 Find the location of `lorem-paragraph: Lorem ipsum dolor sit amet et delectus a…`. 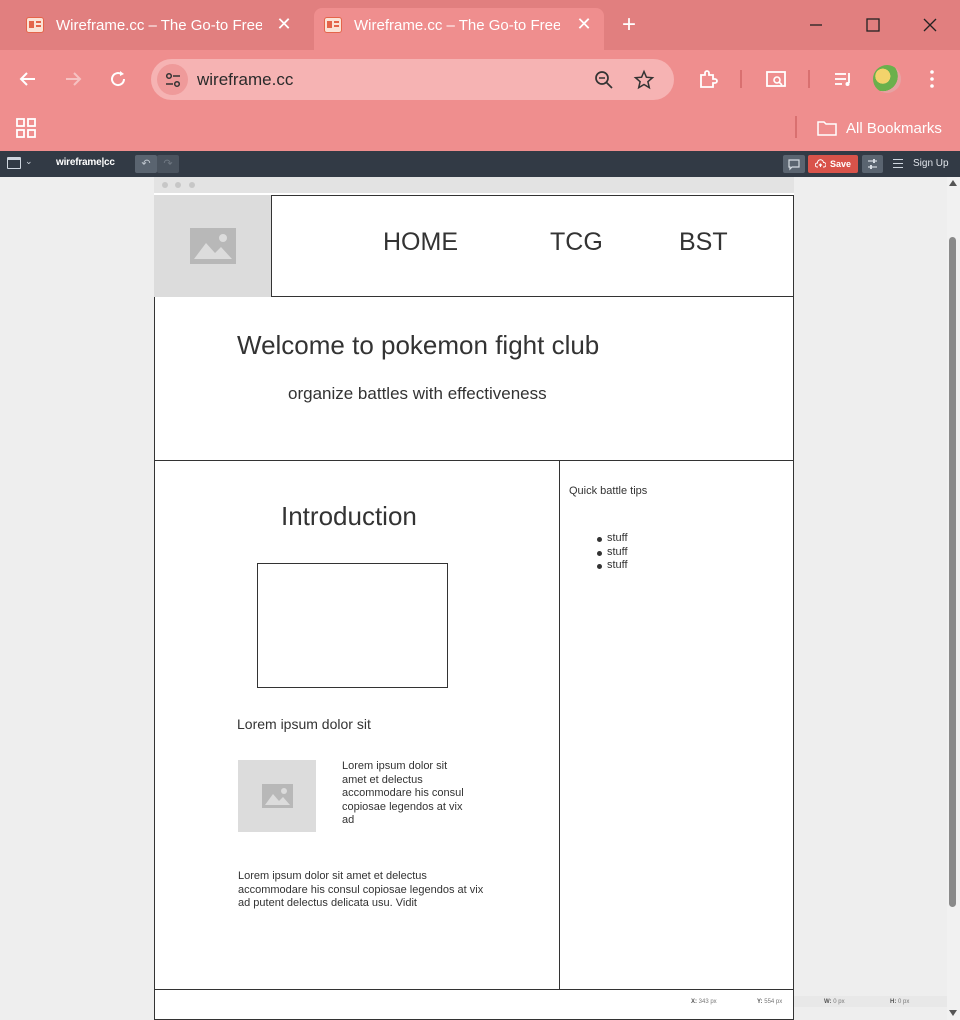

lorem-paragraph: Lorem ipsum dolor sit amet et delectus a… is located at coordinates (363, 890).